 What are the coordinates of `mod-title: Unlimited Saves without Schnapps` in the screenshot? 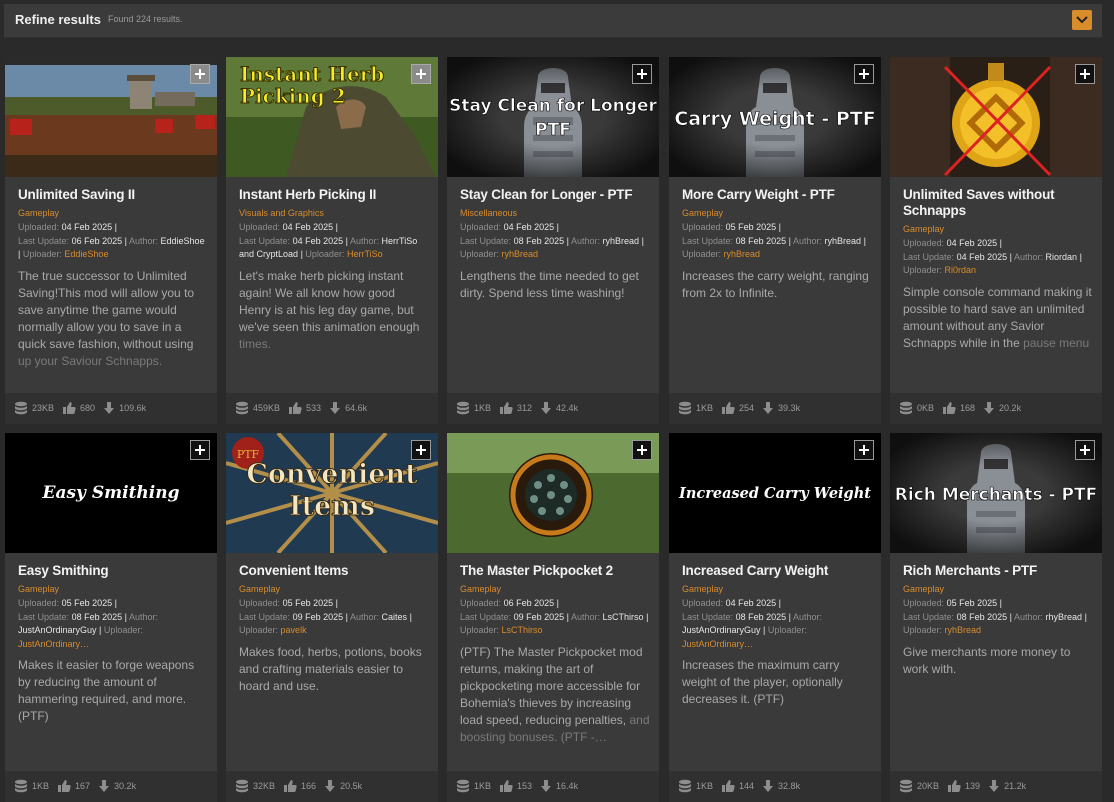 It's located at (998, 203).